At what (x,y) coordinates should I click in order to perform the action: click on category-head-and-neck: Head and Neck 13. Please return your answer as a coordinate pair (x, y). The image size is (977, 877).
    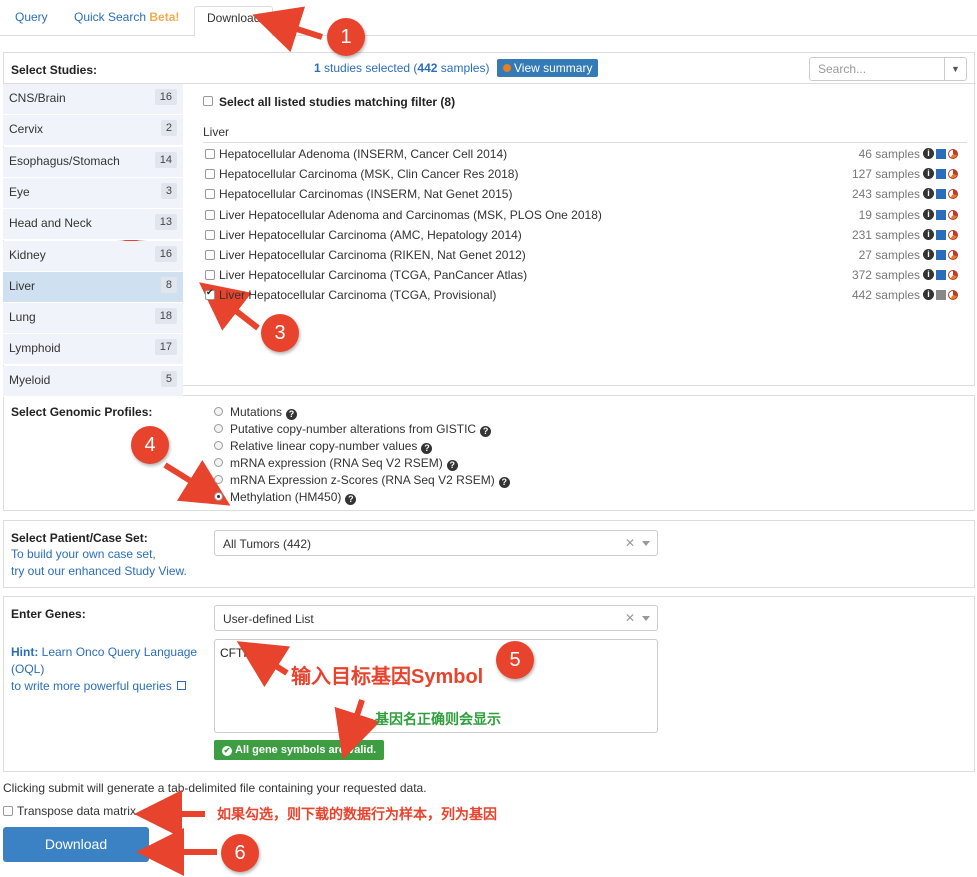
    Looking at the image, I should click on (93, 225).